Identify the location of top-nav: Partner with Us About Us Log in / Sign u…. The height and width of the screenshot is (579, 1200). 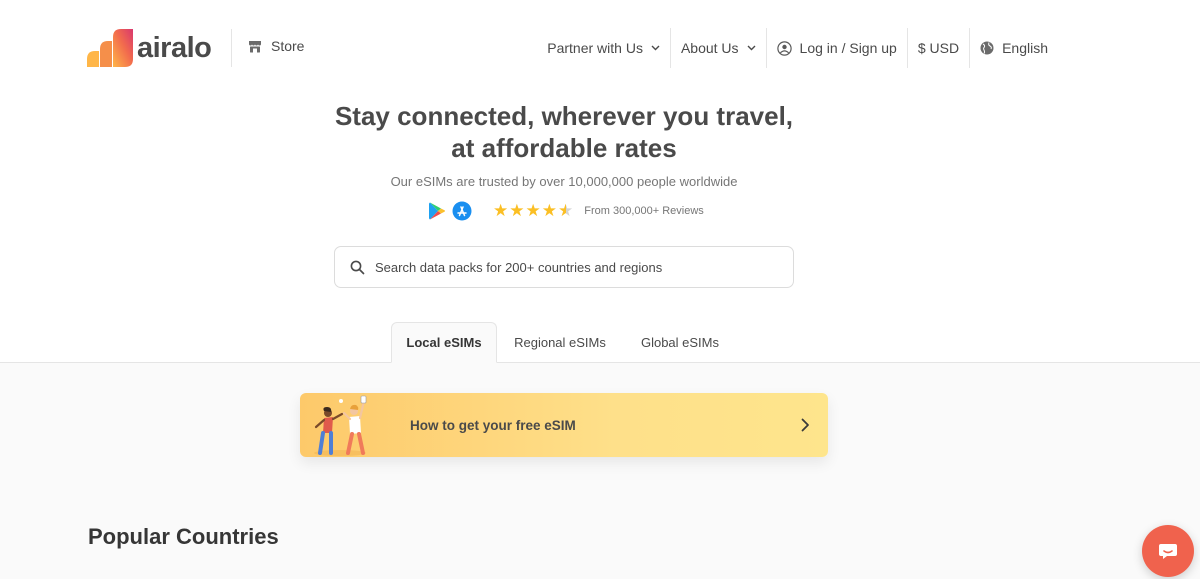
(792, 48).